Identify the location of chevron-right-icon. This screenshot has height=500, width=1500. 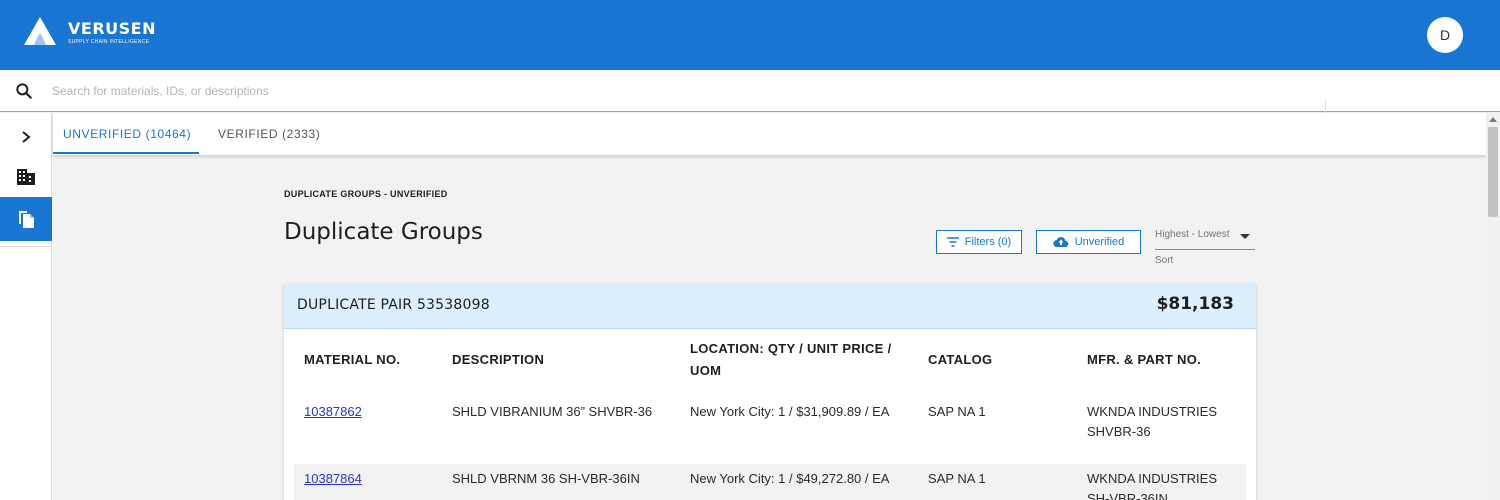
(26, 137).